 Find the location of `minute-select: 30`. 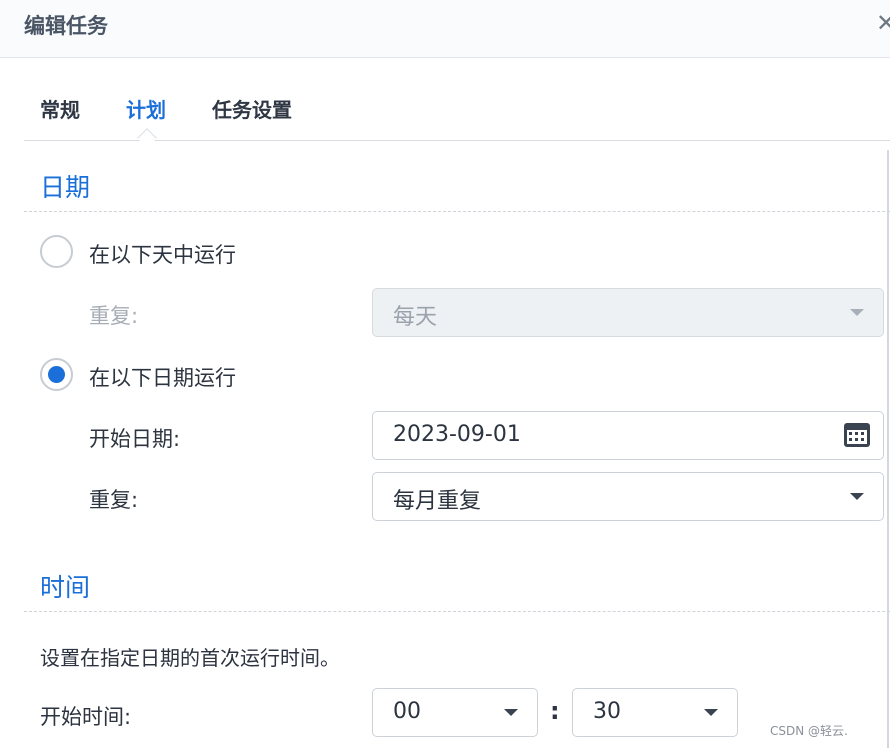

minute-select: 30 is located at coordinates (655, 712).